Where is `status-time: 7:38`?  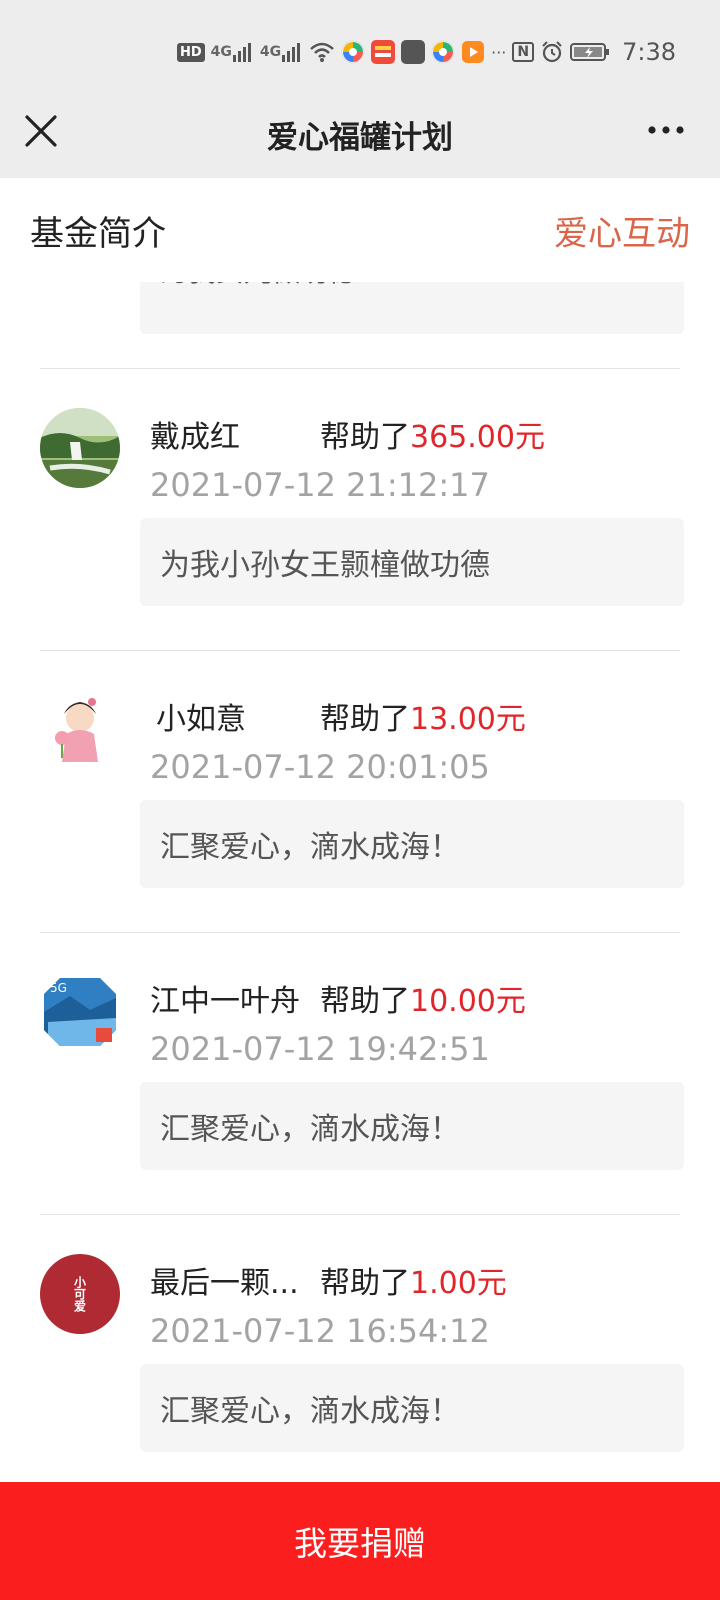 status-time: 7:38 is located at coordinates (649, 52).